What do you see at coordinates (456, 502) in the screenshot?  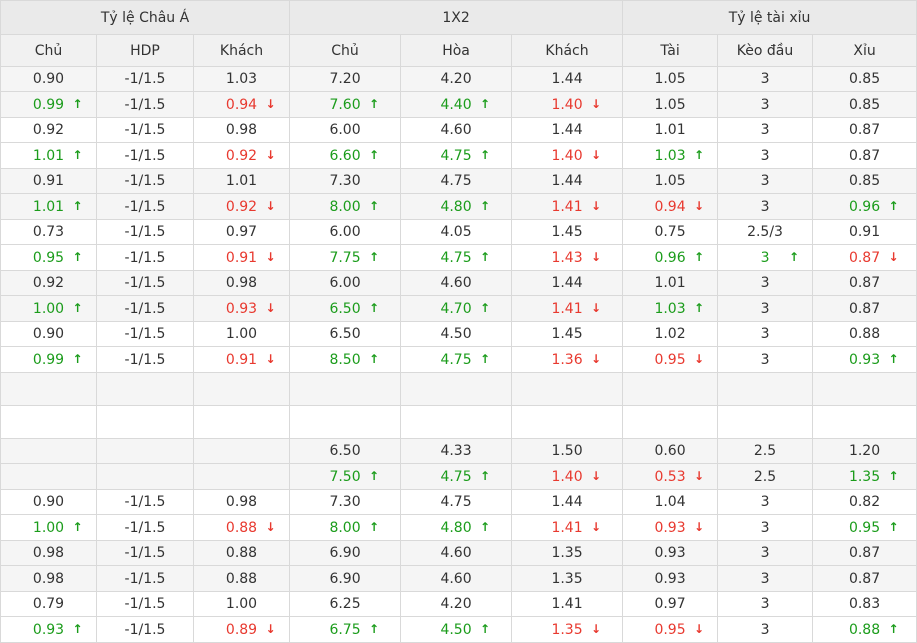 I see `odds-value: 4.75` at bounding box center [456, 502].